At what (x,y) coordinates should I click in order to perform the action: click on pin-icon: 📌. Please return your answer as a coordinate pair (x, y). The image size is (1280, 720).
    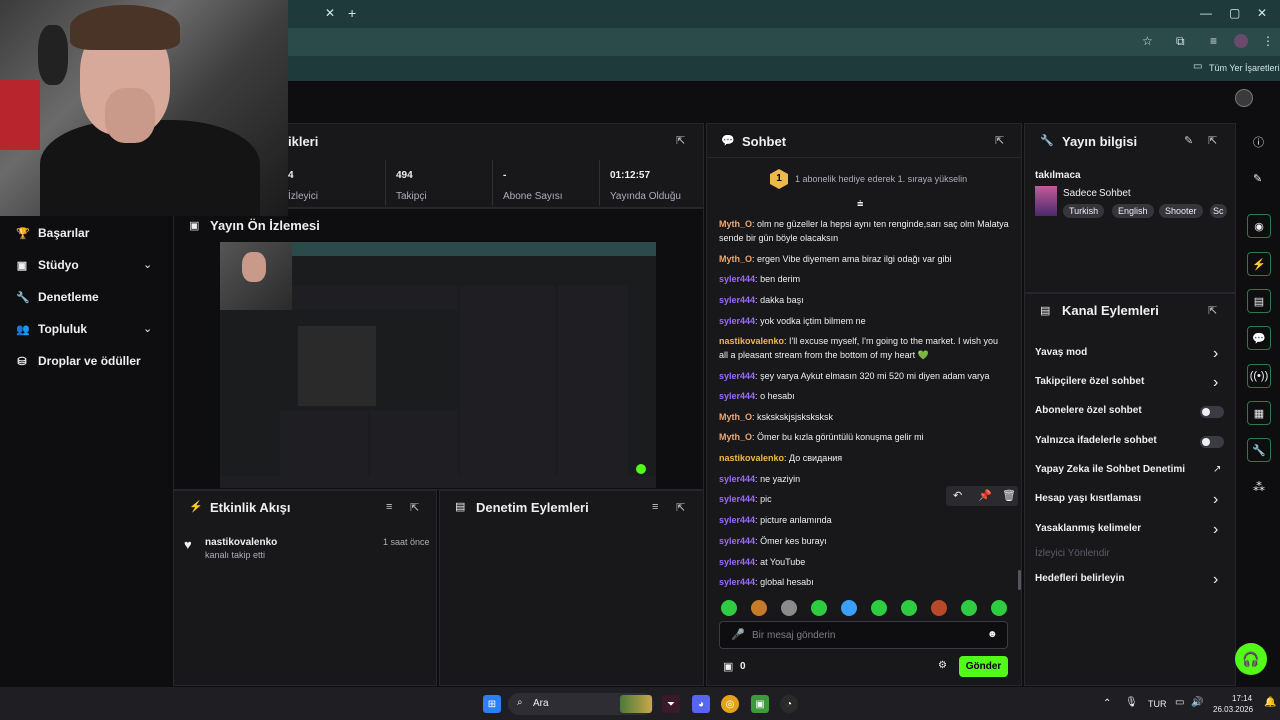
    Looking at the image, I should click on (985, 495).